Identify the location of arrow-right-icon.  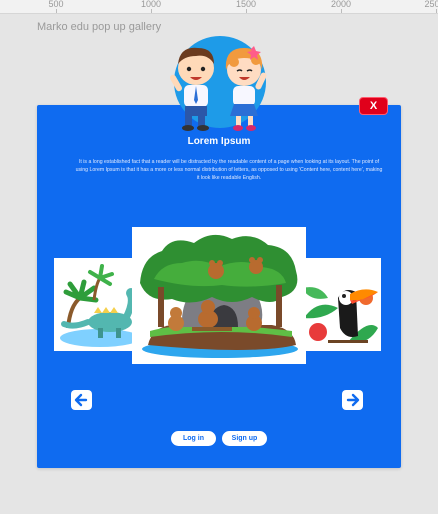
(353, 400).